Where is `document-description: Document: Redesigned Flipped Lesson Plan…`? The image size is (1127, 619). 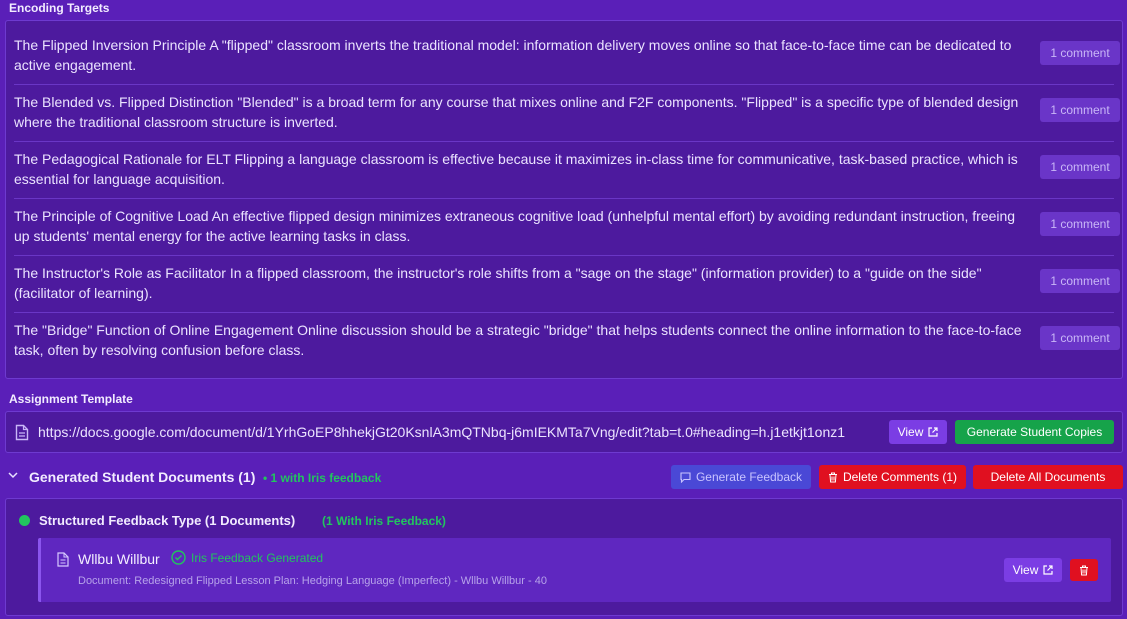
document-description: Document: Redesigned Flipped Lesson Plan… is located at coordinates (312, 581).